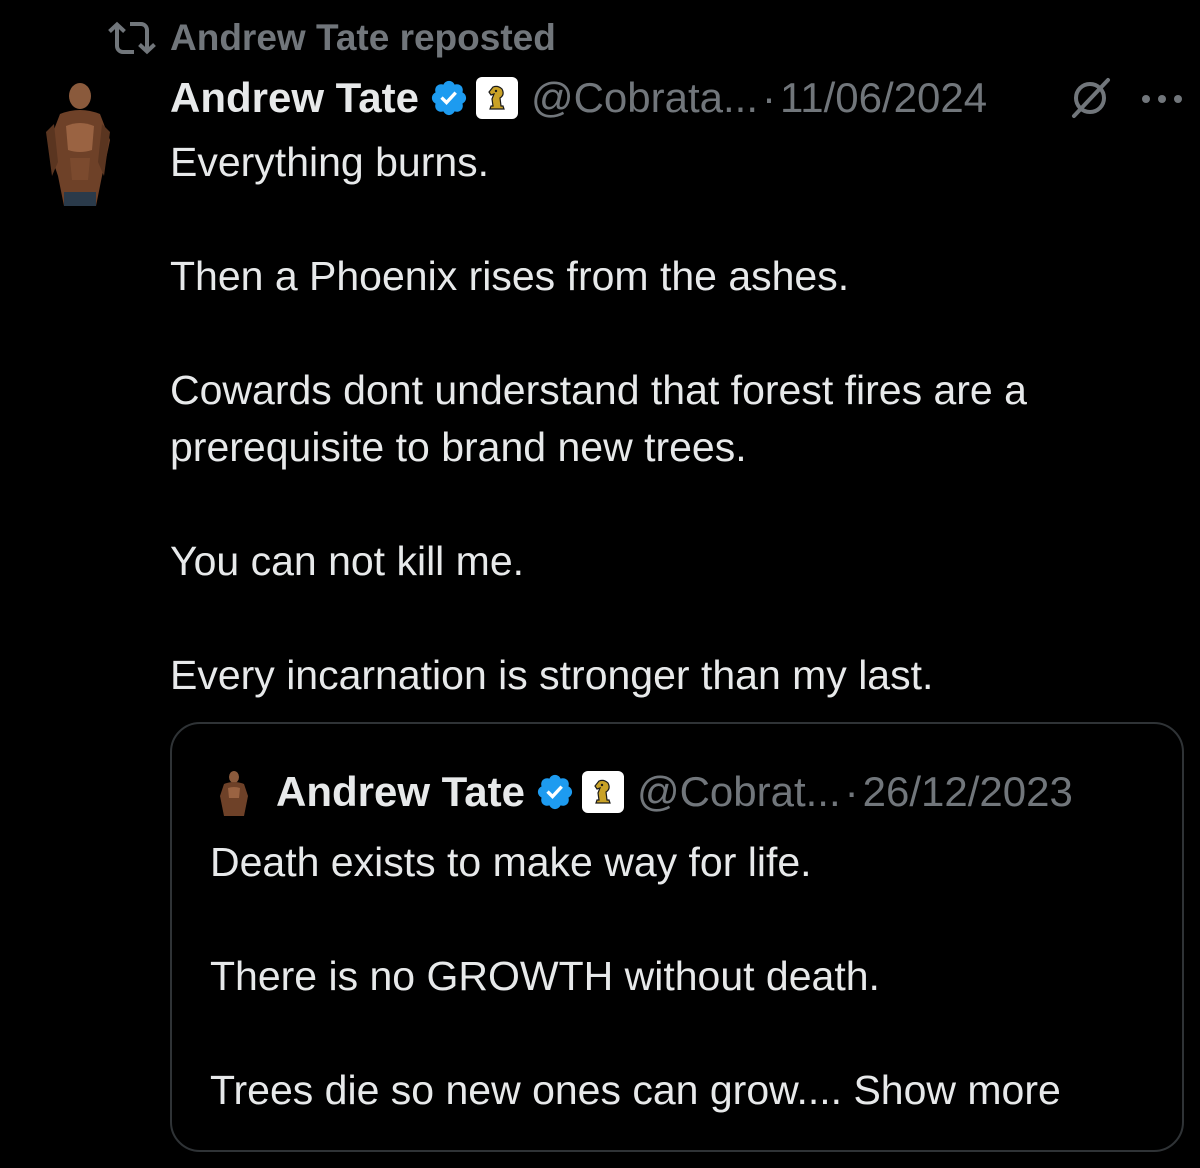 The width and height of the screenshot is (1200, 1168). I want to click on tweet-paragraph: You can not kill me., so click(347, 561).